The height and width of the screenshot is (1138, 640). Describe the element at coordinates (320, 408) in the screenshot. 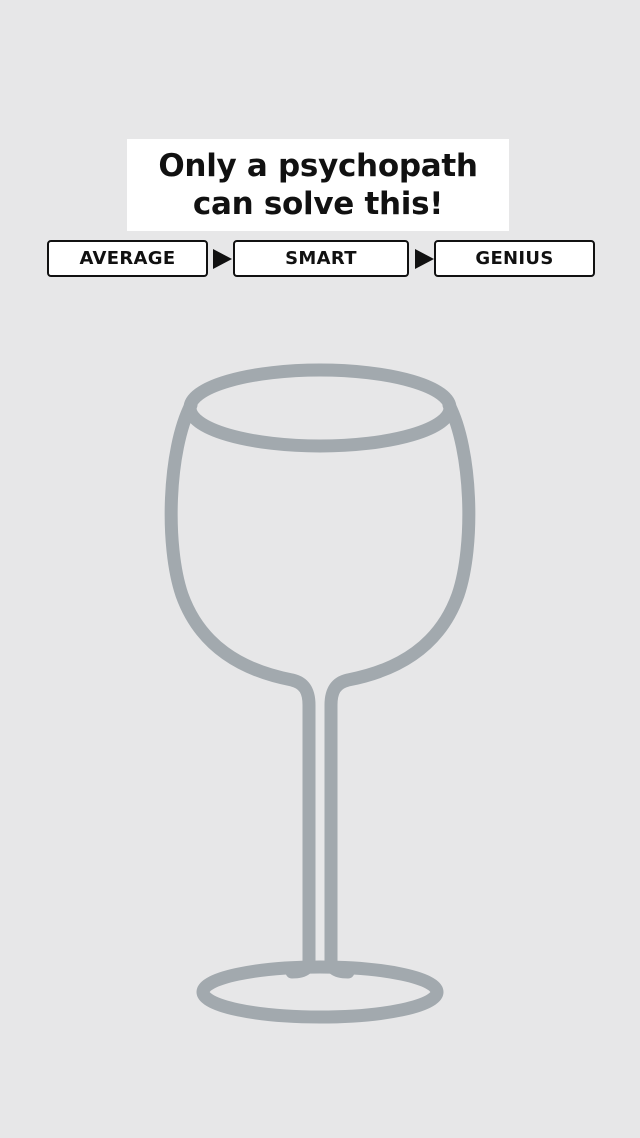

I see `glass-rim` at that location.